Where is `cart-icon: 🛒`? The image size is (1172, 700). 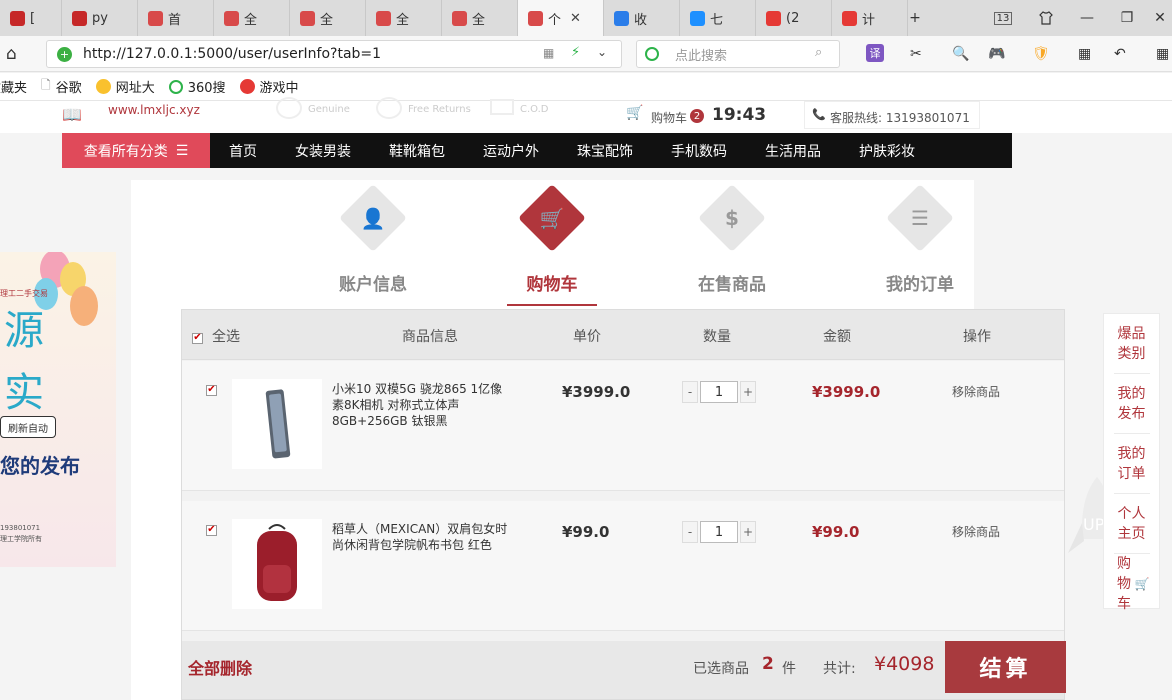
cart-icon: 🛒 is located at coordinates (634, 113).